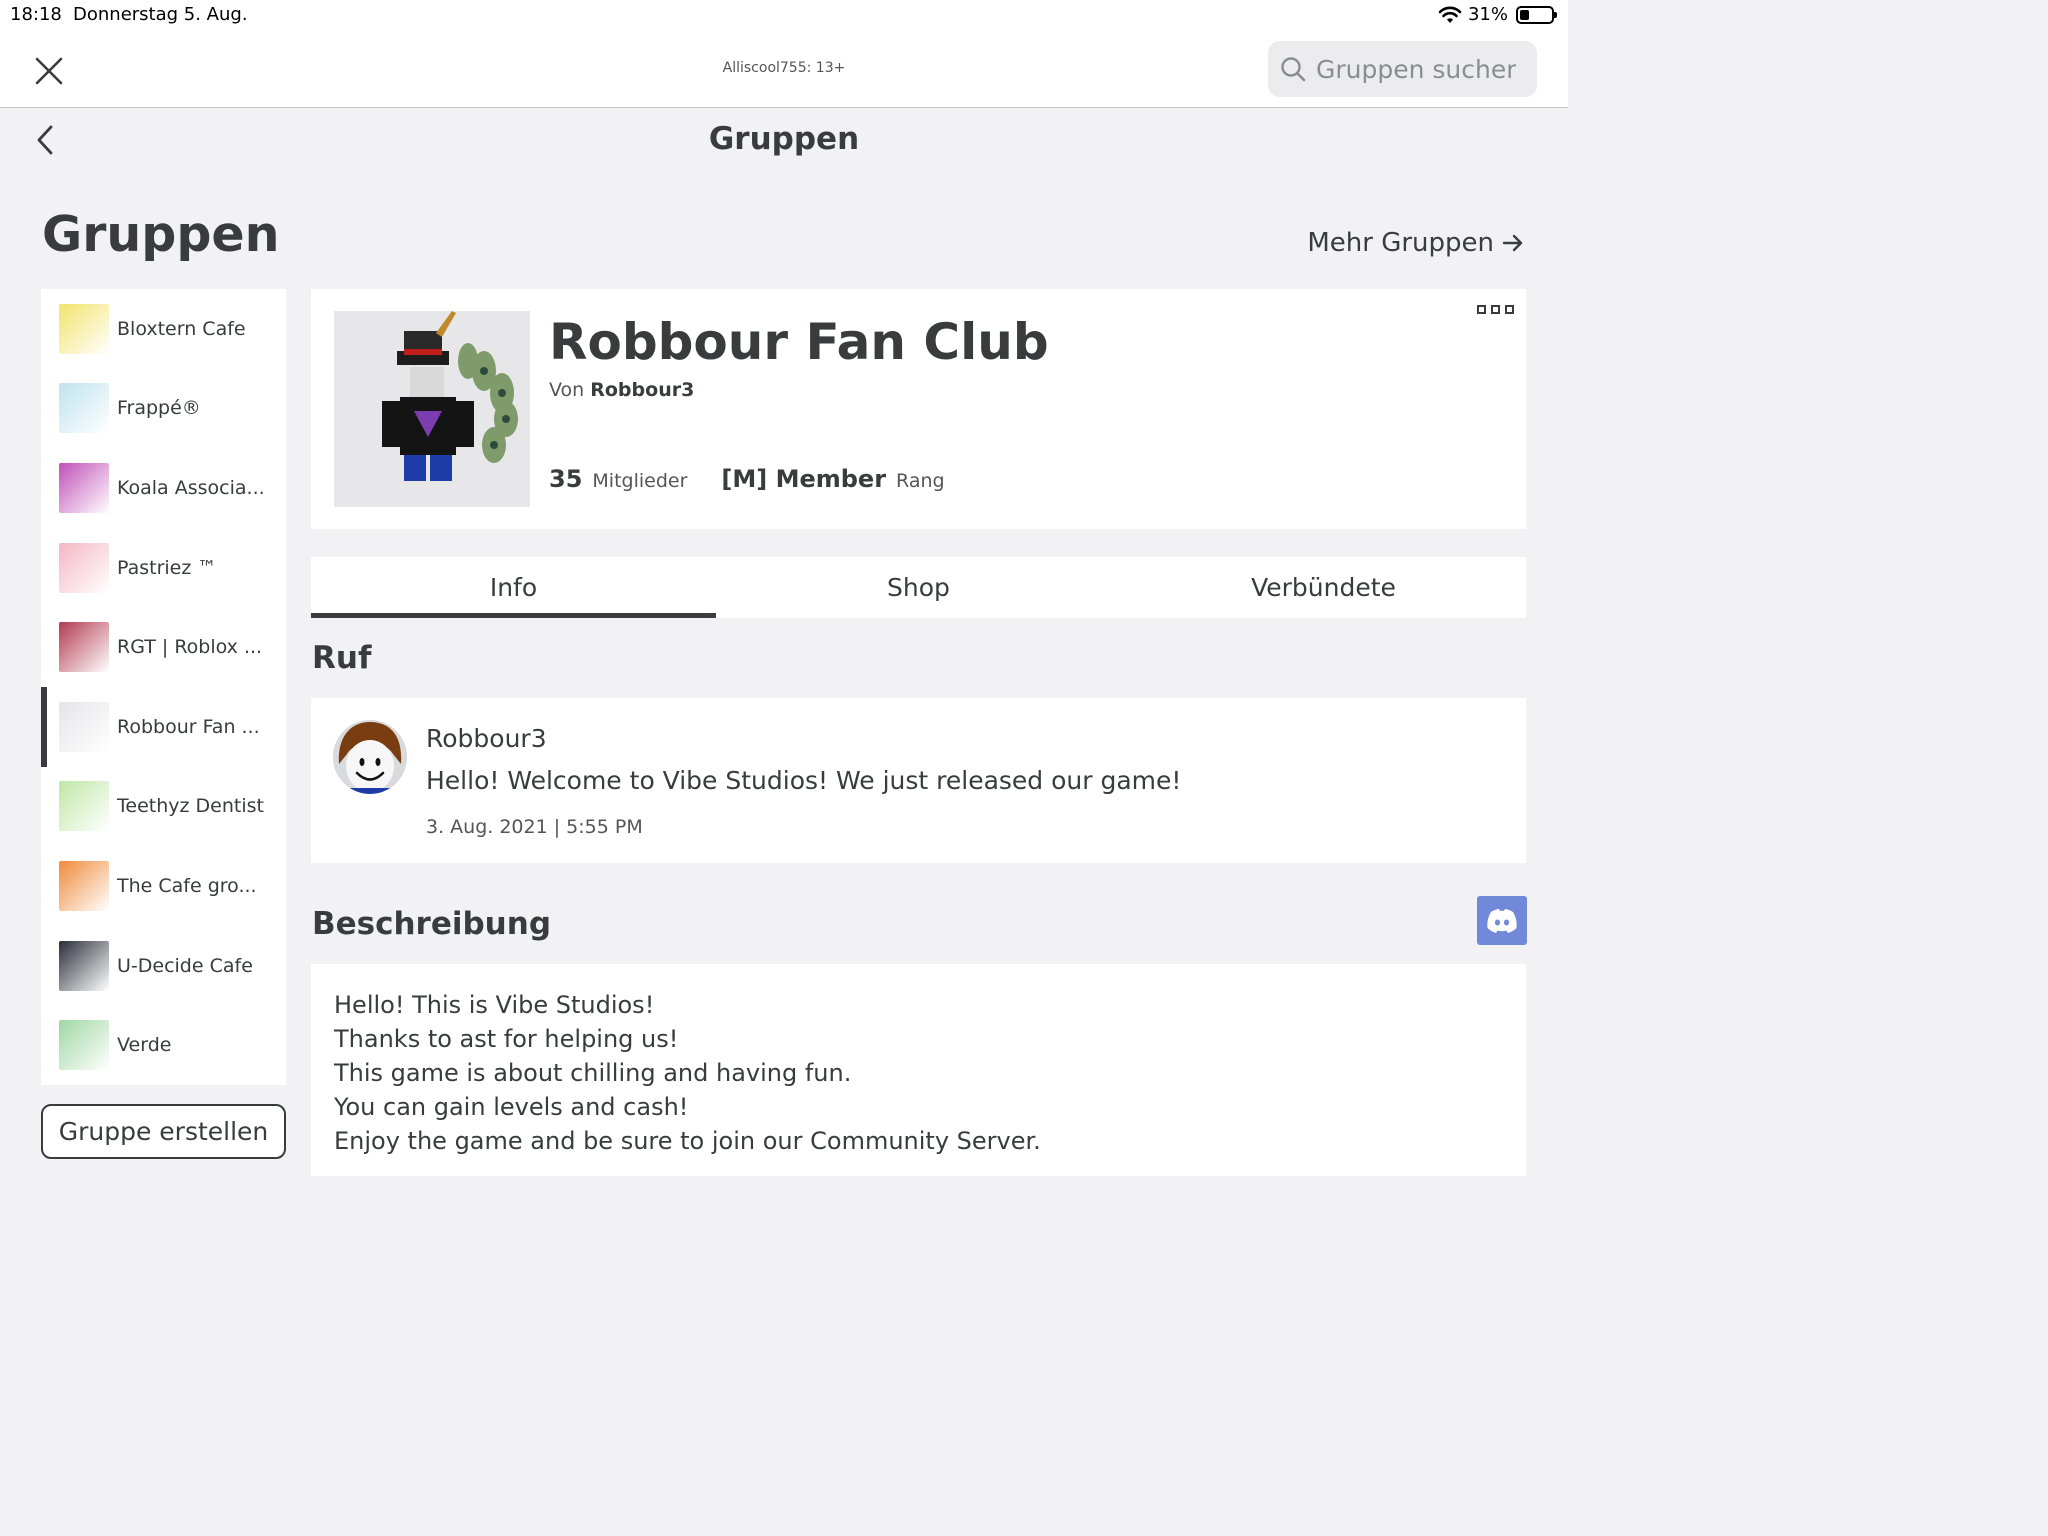  I want to click on more-groups-link: Mehr Gruppen, so click(1415, 243).